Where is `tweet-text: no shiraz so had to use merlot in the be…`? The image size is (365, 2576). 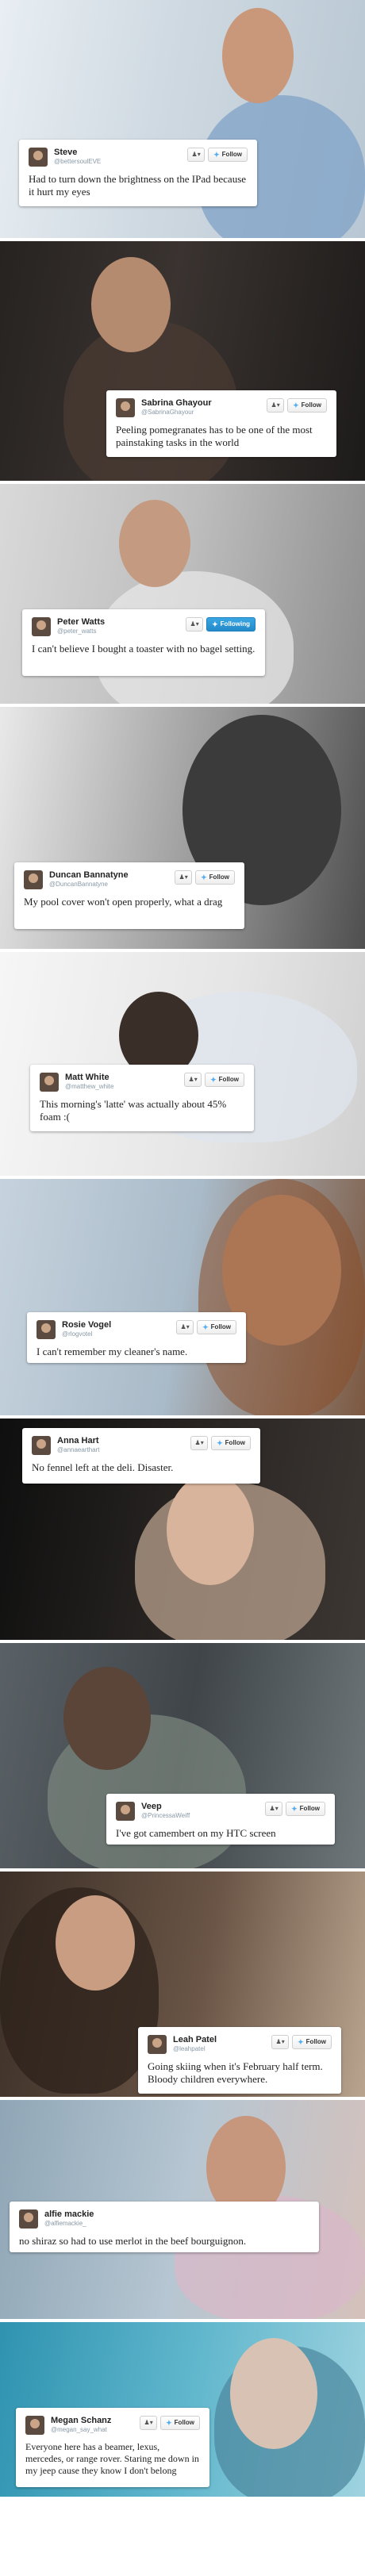
tweet-text: no shiraz so had to use merlot in the be… is located at coordinates (133, 2241).